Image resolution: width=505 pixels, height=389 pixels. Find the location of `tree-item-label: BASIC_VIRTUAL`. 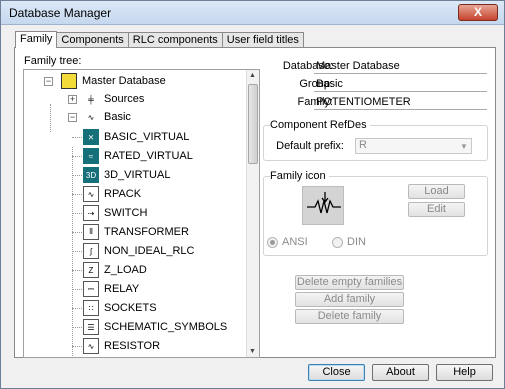

tree-item-label: BASIC_VIRTUAL is located at coordinates (147, 137).